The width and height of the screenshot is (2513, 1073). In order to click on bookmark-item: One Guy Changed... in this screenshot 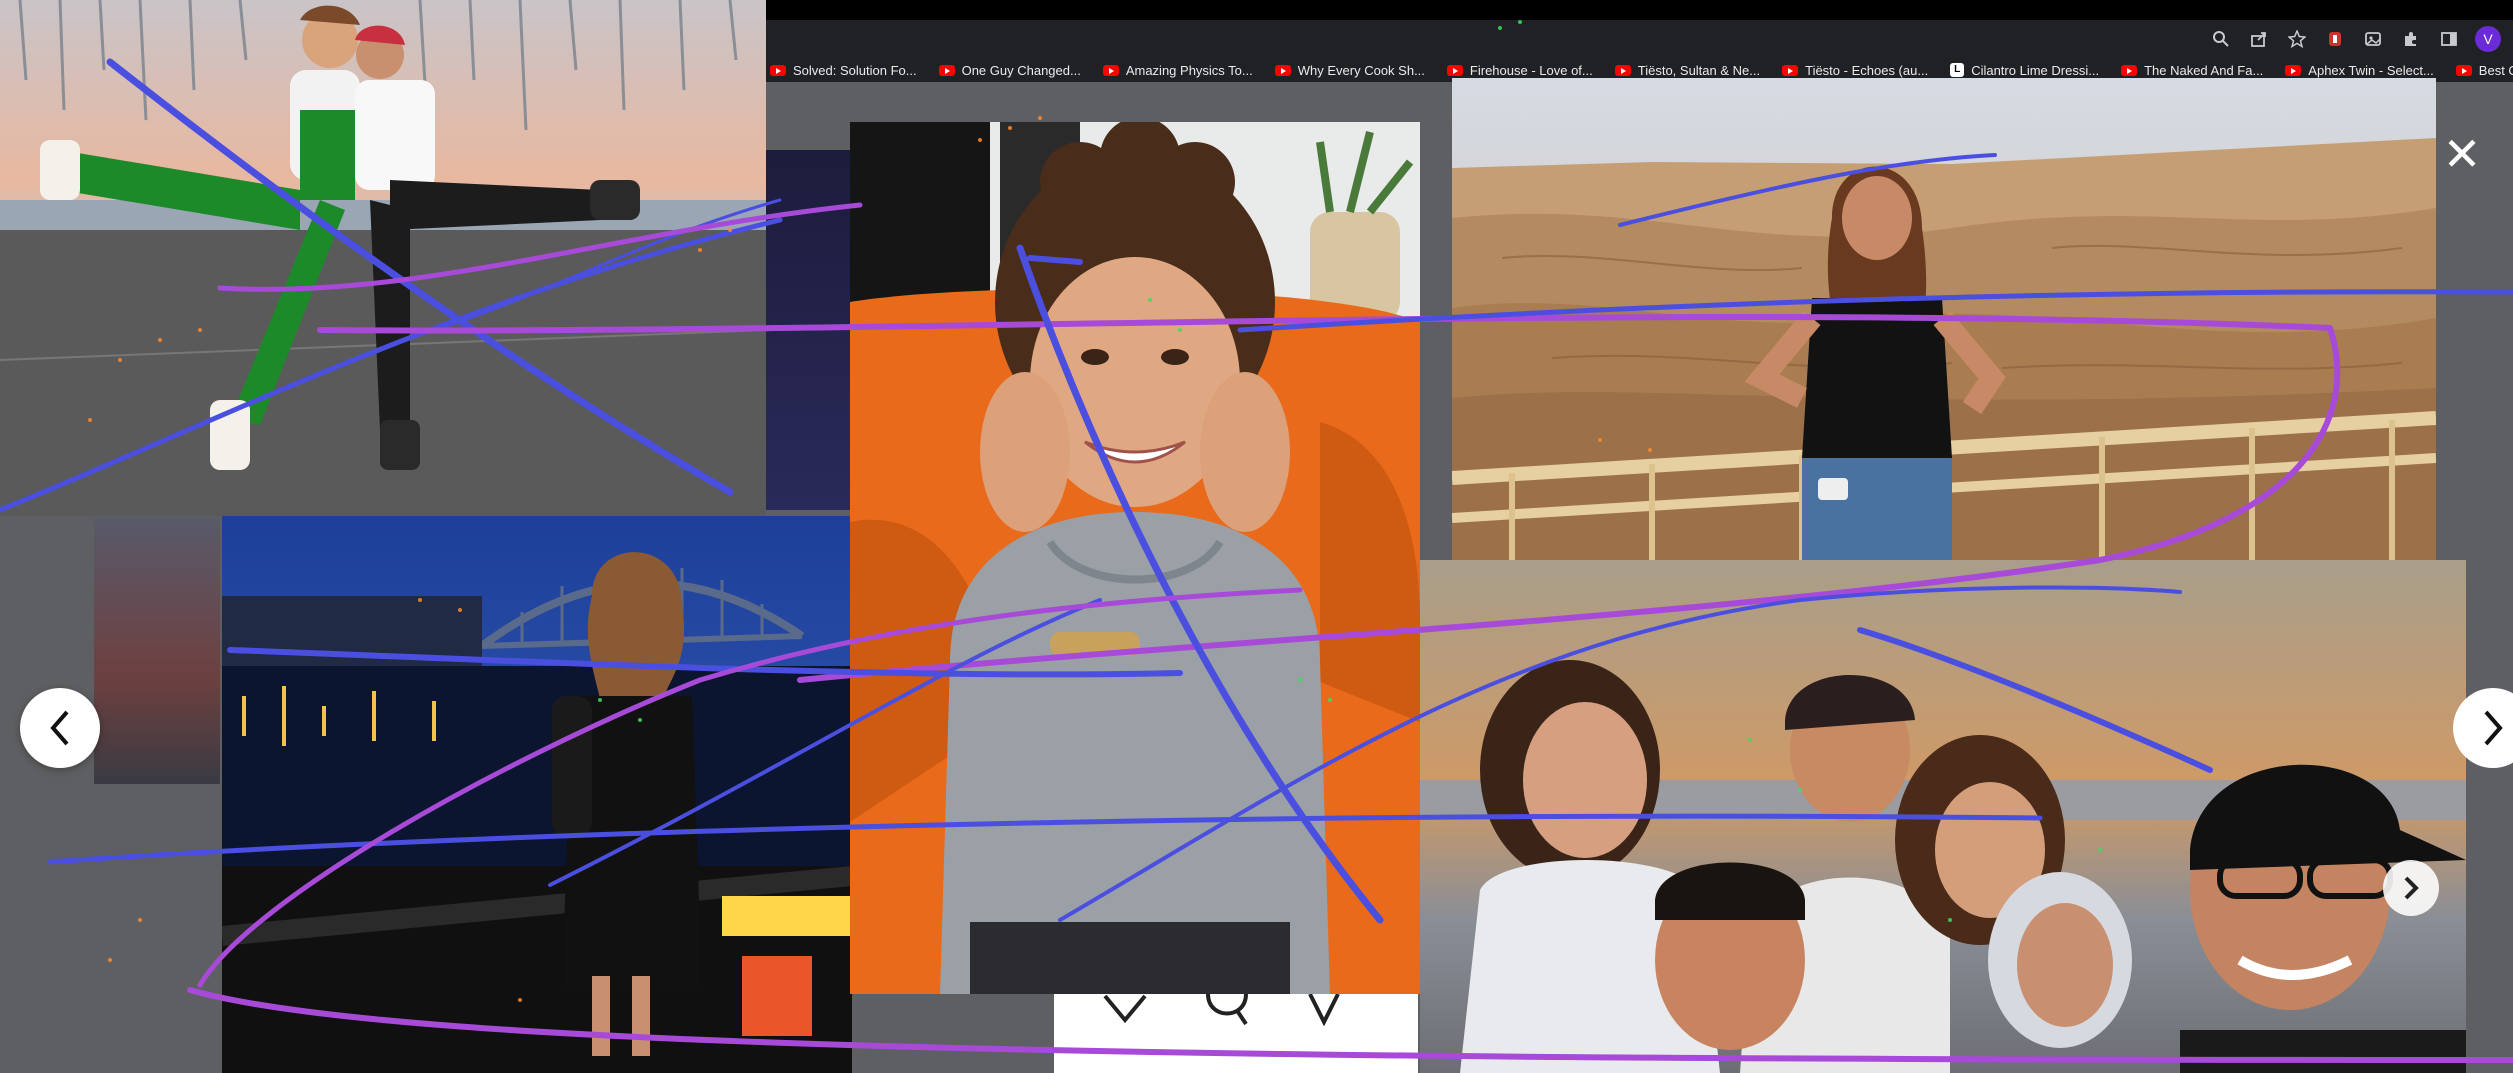, I will do `click(1009, 70)`.